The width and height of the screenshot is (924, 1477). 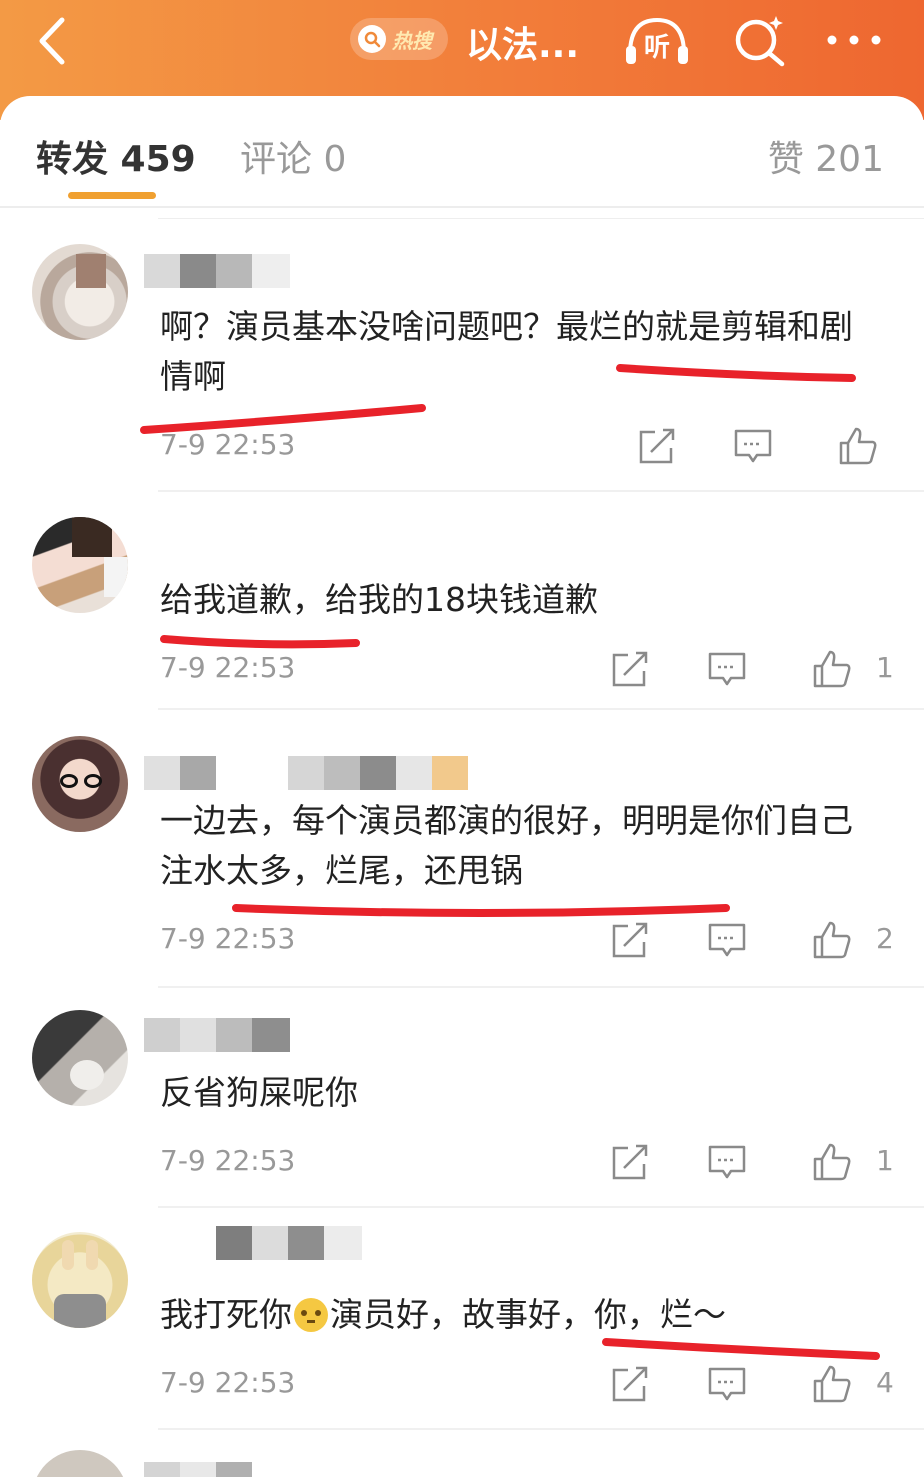 I want to click on embarrassed-emoji-icon, so click(x=311, y=1315).